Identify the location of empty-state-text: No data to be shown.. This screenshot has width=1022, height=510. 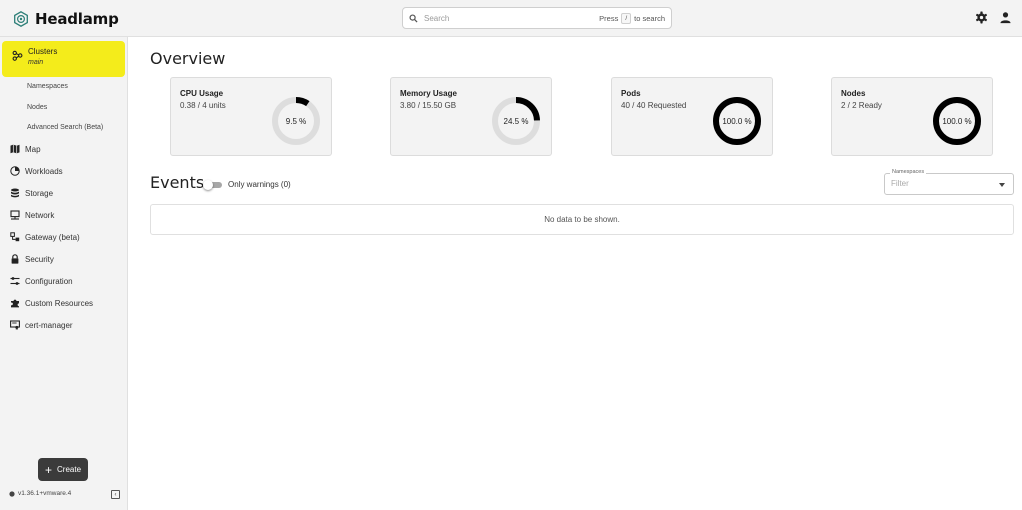
(582, 219).